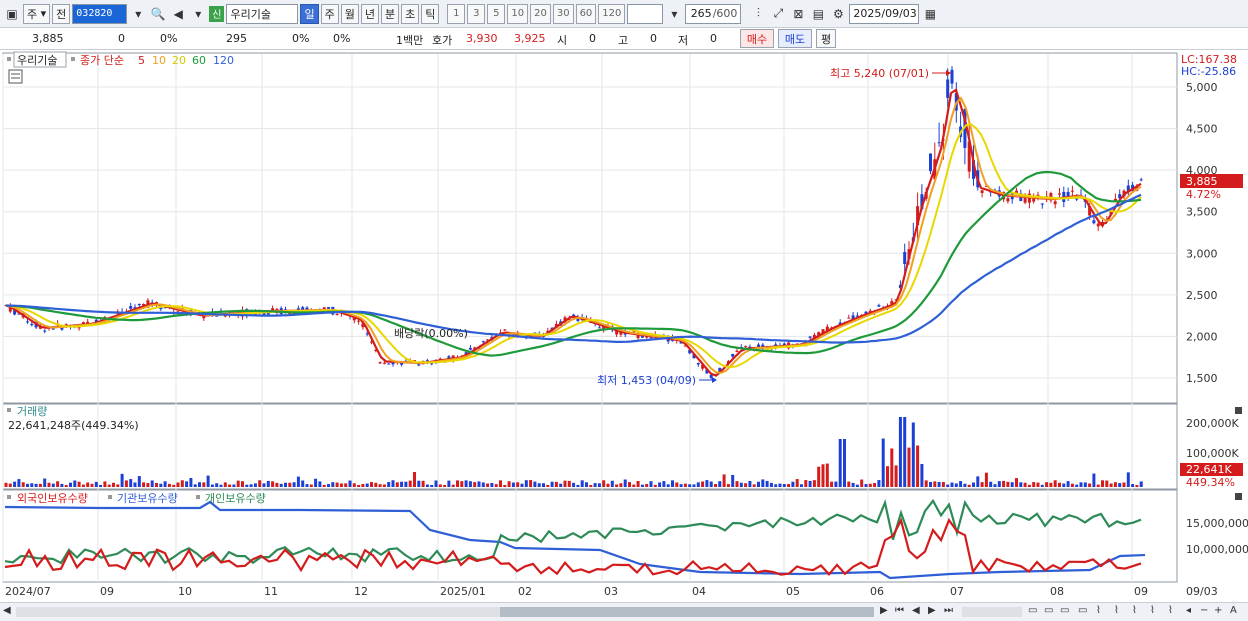 The height and width of the screenshot is (621, 1248). Describe the element at coordinates (456, 13) in the screenshot. I see `interval-1: 1` at that location.